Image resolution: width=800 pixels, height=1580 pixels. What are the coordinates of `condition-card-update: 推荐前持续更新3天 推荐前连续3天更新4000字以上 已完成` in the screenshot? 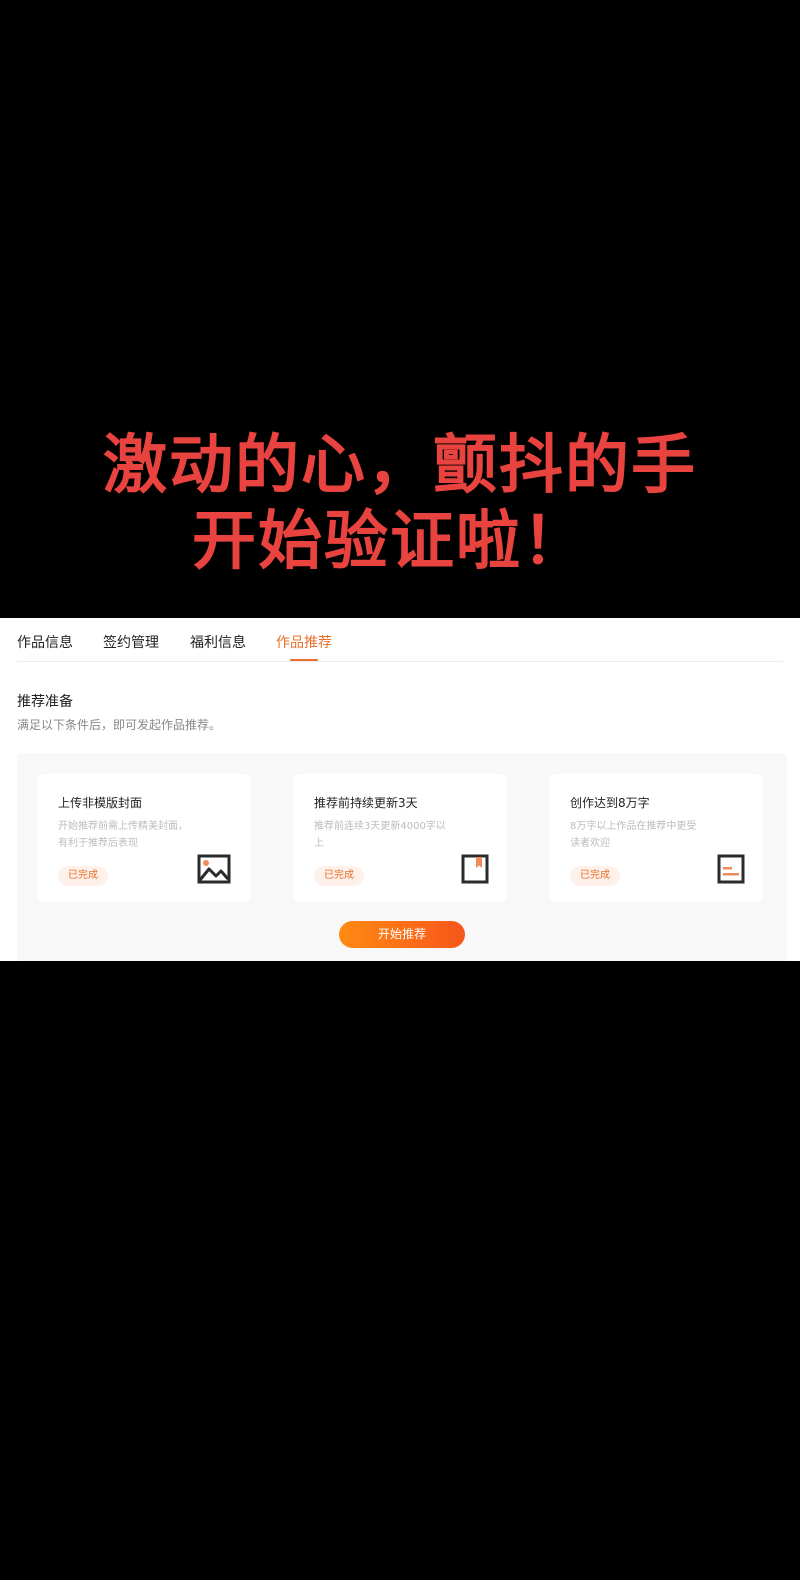 It's located at (400, 838).